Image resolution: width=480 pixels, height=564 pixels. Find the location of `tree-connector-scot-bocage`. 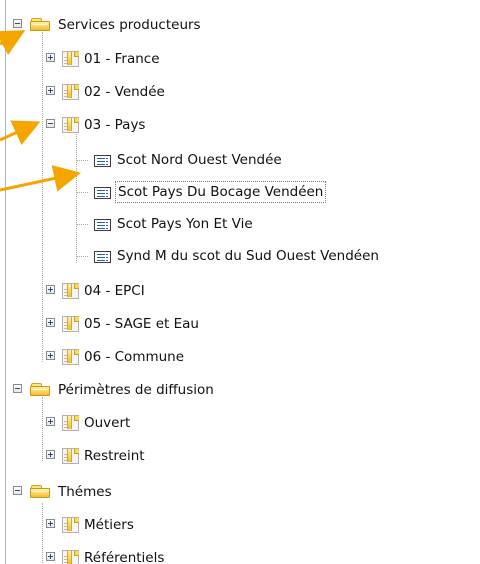

tree-connector-scot-bocage is located at coordinates (82, 192).